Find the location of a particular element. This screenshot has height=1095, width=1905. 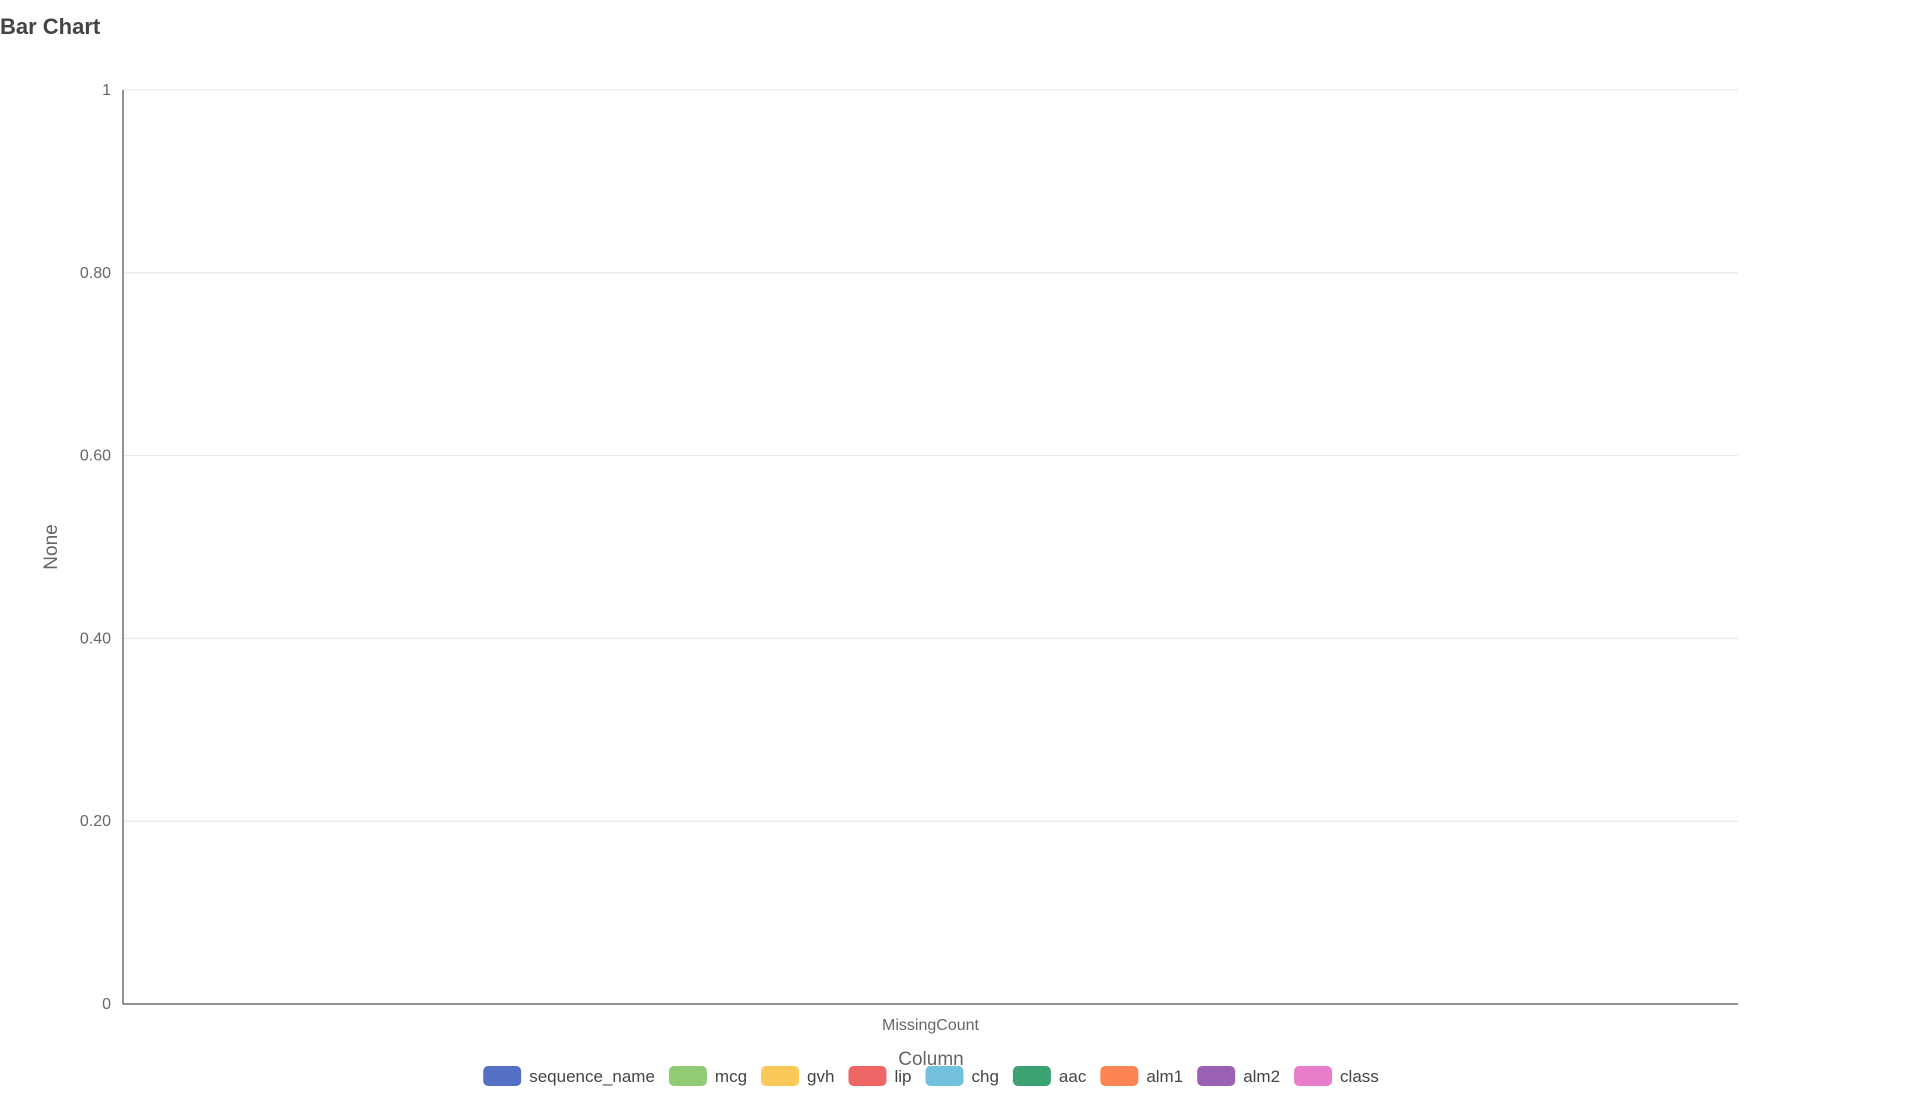

y-tick-label: 0.40 is located at coordinates (95, 638).